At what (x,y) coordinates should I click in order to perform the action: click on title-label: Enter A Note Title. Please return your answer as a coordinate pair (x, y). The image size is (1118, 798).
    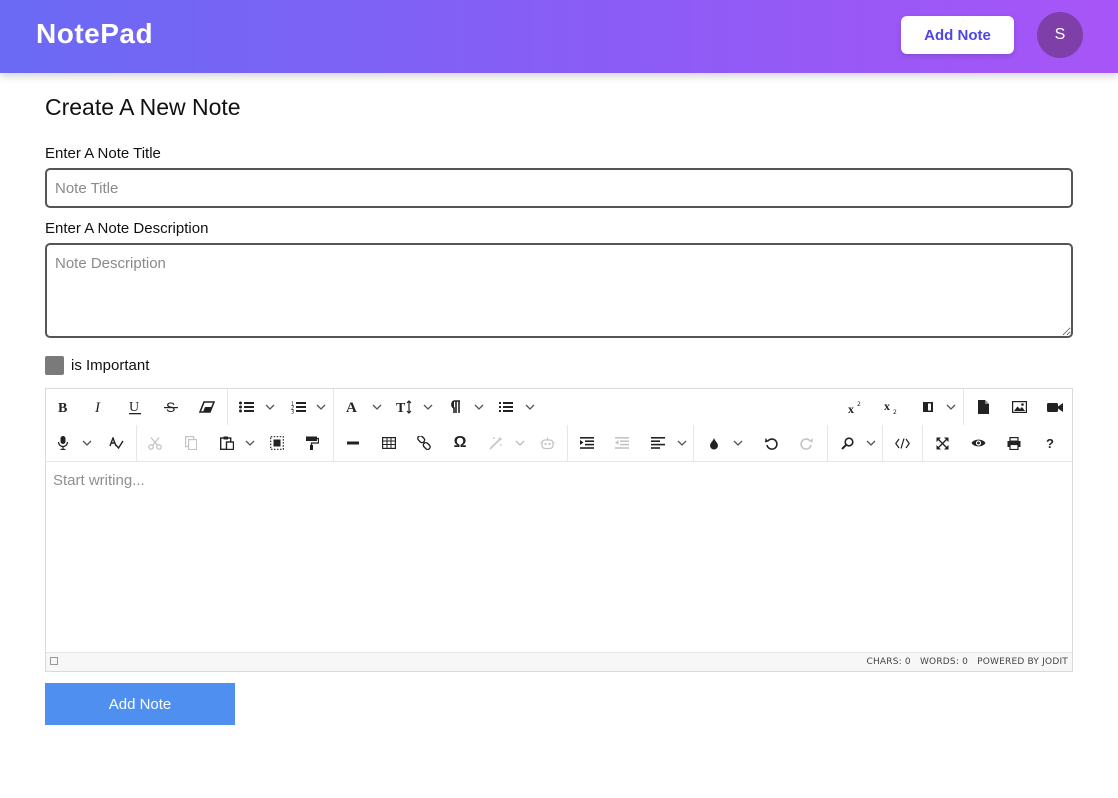
    Looking at the image, I should click on (103, 153).